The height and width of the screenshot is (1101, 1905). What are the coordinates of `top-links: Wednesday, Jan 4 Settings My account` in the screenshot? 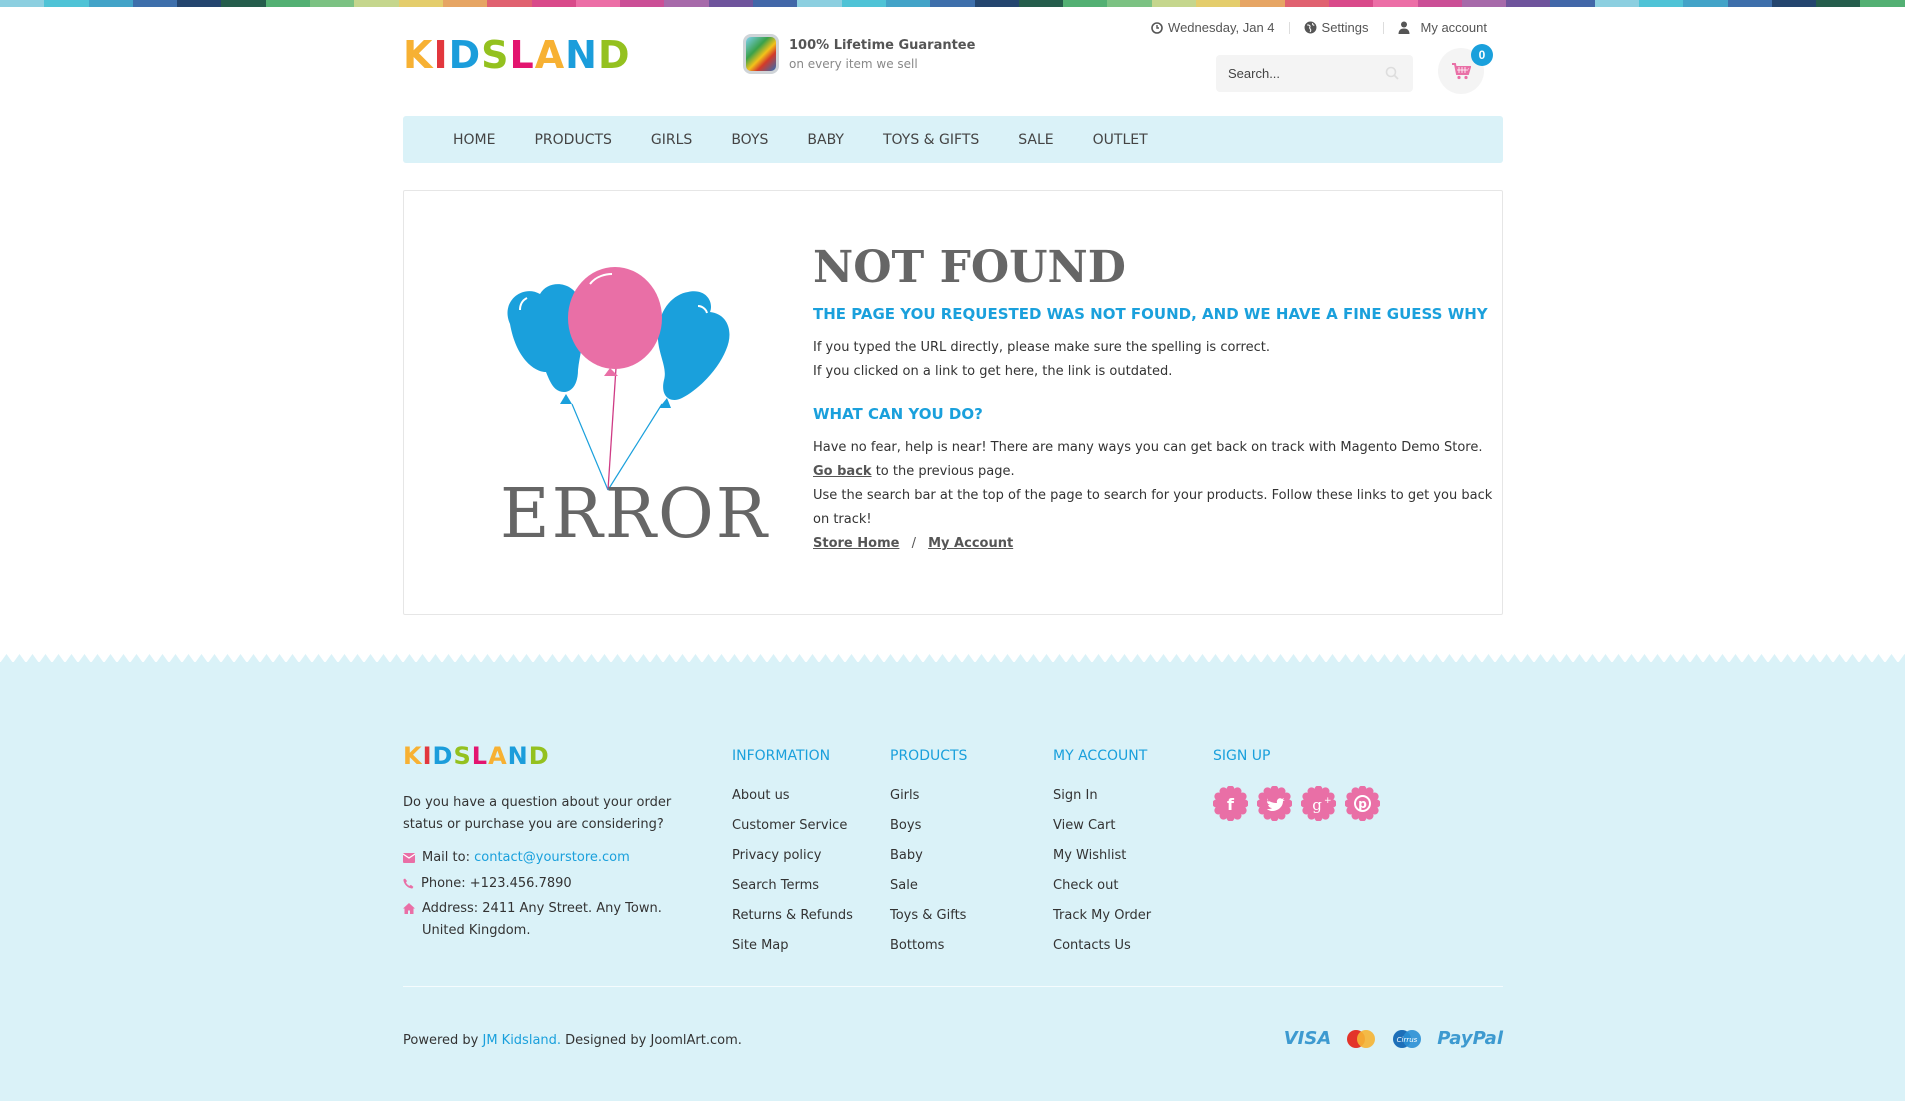 It's located at (1319, 27).